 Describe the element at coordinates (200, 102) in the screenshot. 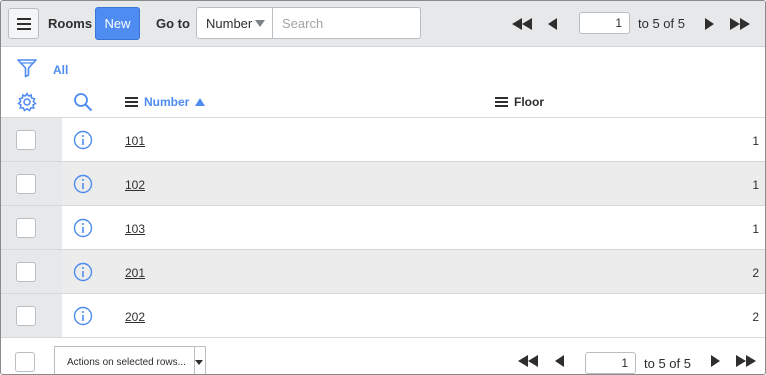

I see `sort-ascending-icon` at that location.